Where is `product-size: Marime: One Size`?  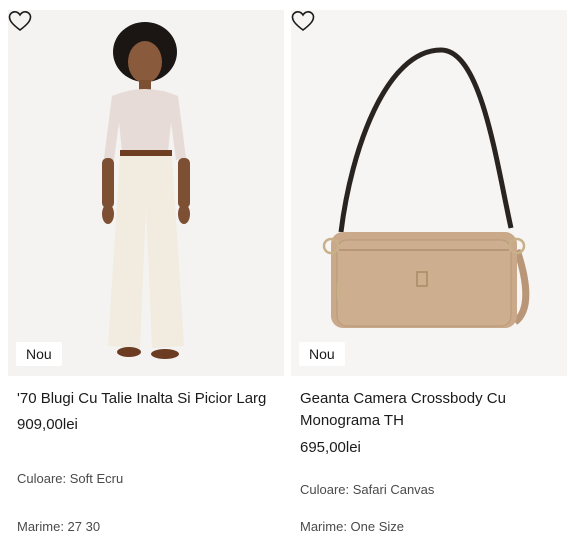
product-size: Marime: One Size is located at coordinates (352, 526).